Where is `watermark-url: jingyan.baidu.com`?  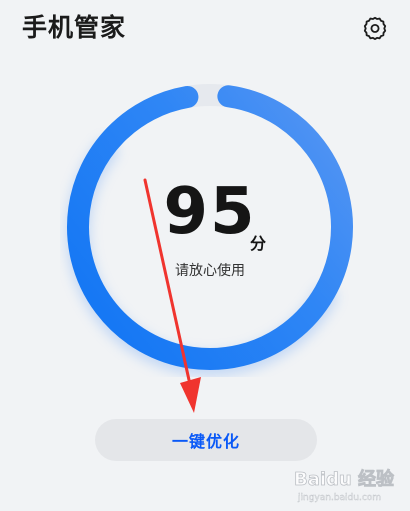 watermark-url: jingyan.baidu.com is located at coordinates (339, 498).